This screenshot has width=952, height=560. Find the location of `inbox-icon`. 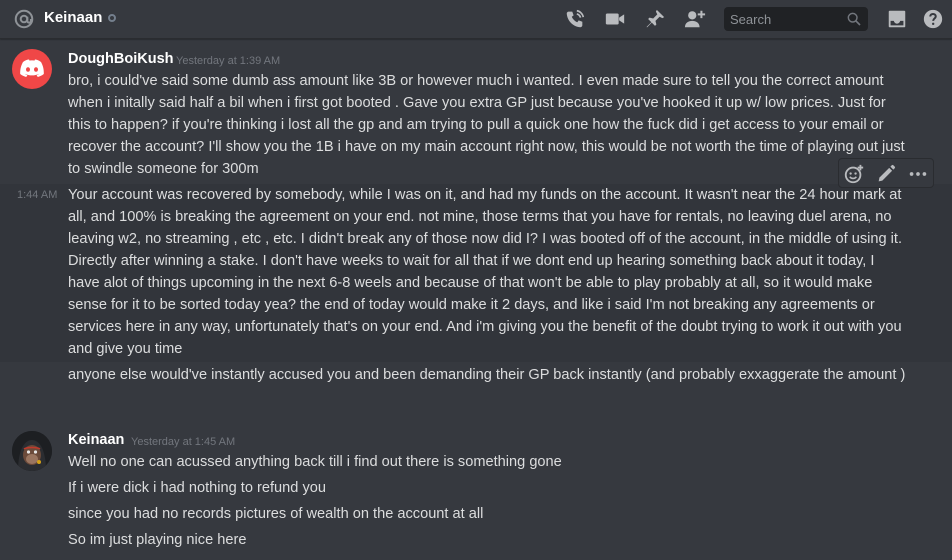

inbox-icon is located at coordinates (897, 19).